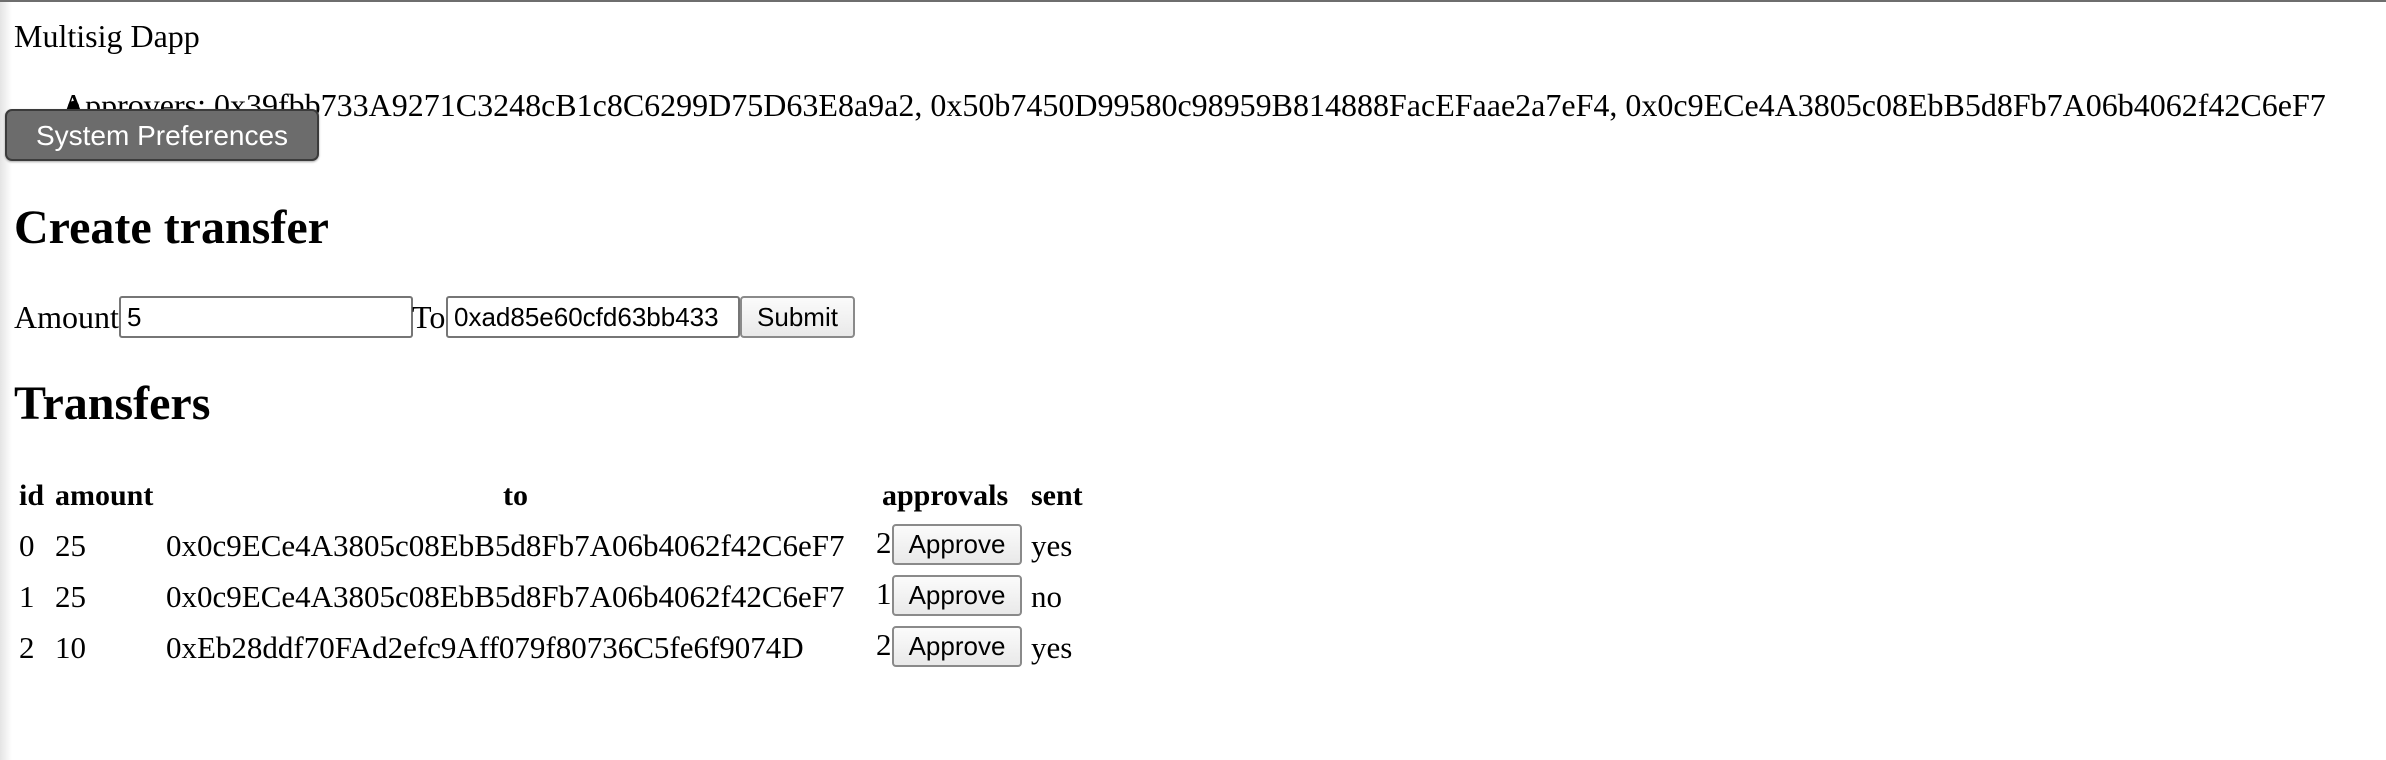  Describe the element at coordinates (27, 596) in the screenshot. I see `cell-id: 1` at that location.